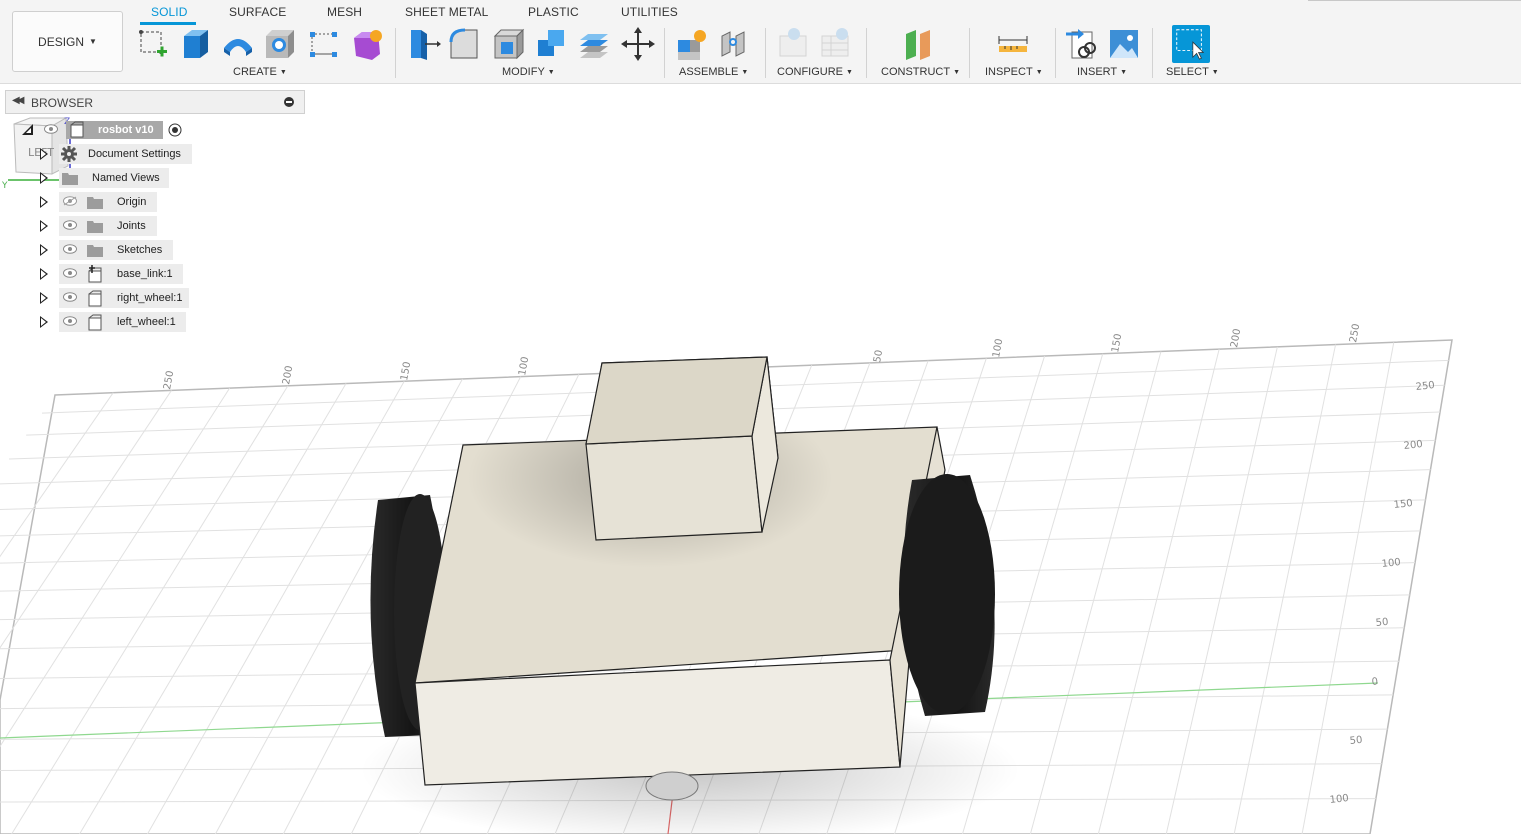 The image size is (1521, 834). Describe the element at coordinates (257, 12) in the screenshot. I see `tab-surface: SURFACE` at that location.